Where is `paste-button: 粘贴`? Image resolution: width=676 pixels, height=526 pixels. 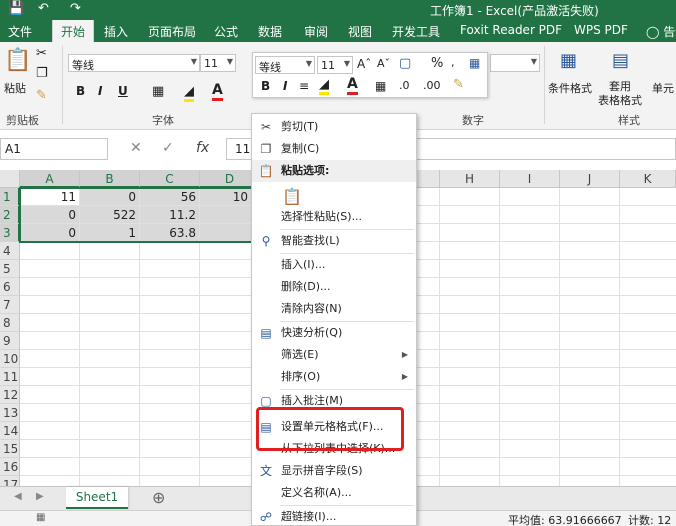 paste-button: 粘贴 is located at coordinates (15, 88).